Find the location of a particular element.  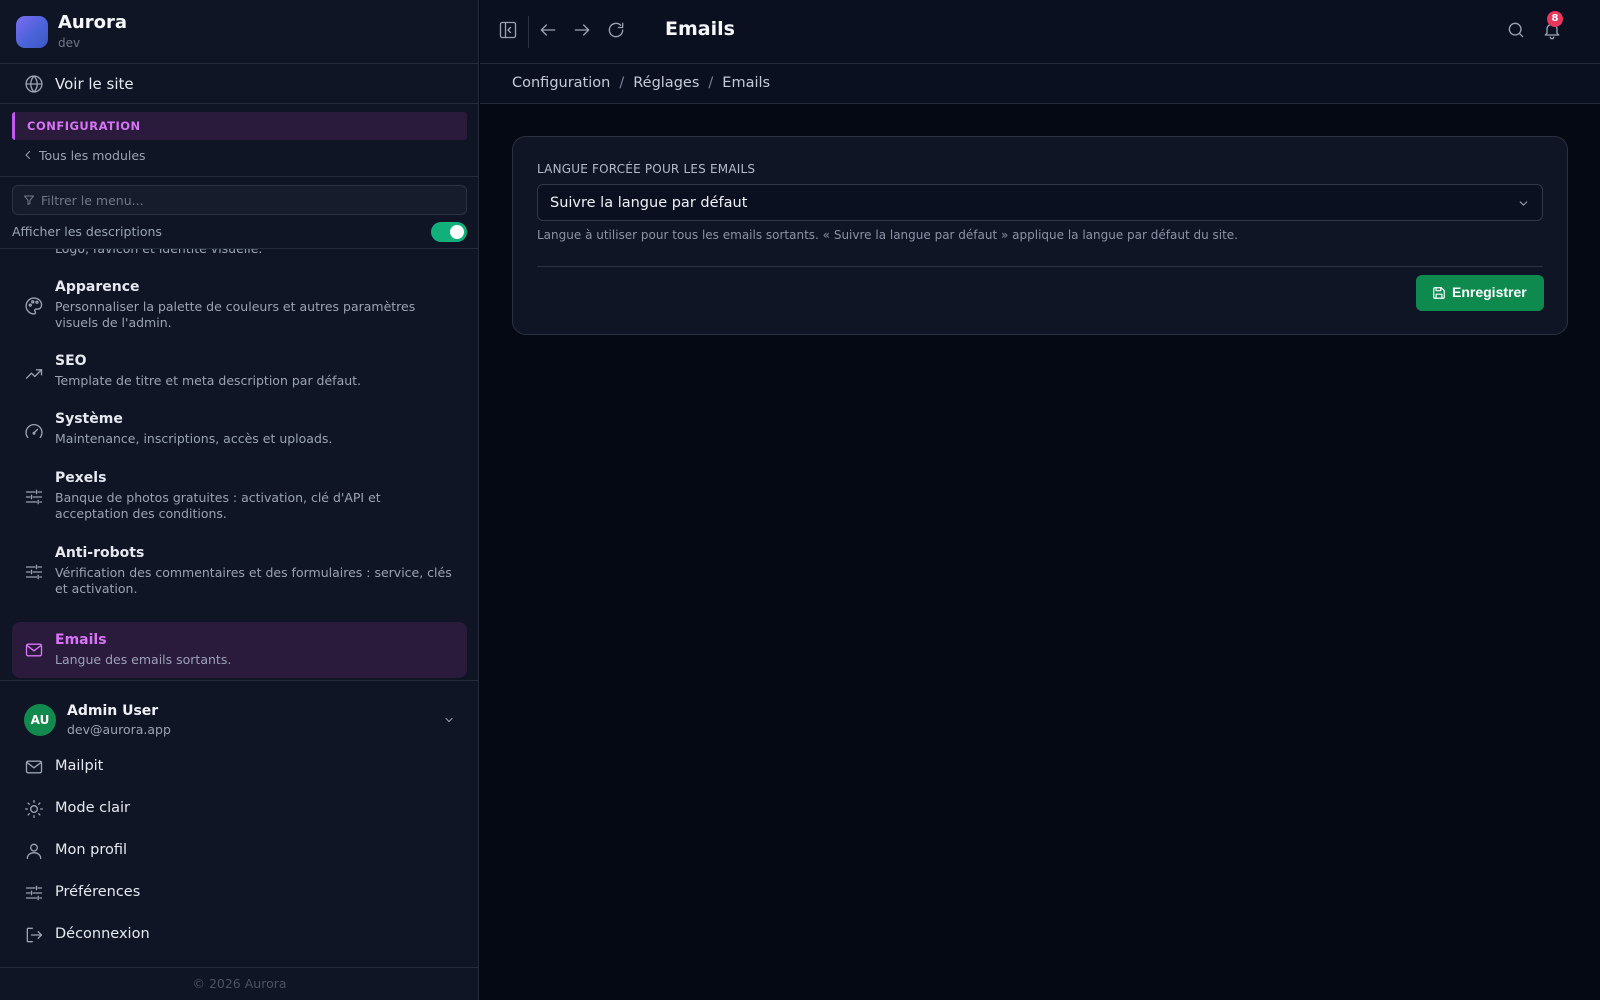

light-mode-label: Mode clair is located at coordinates (92, 808).